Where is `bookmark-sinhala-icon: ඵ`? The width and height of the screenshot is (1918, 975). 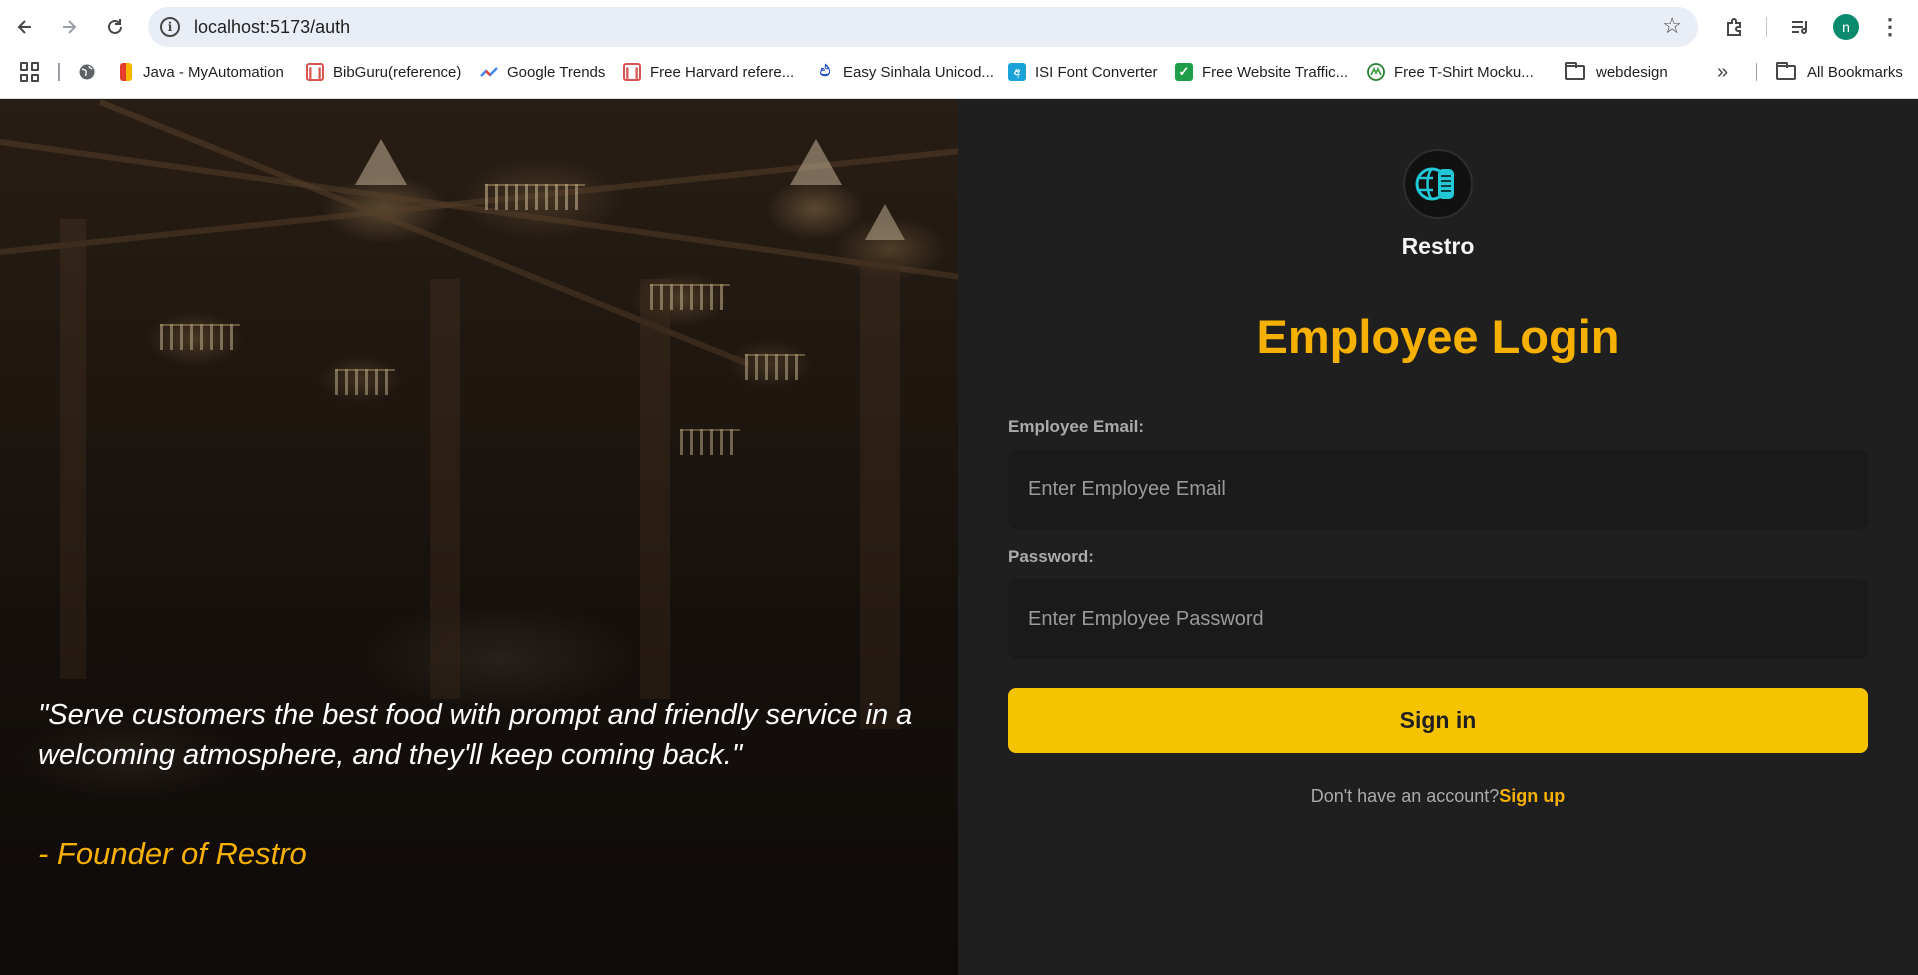
bookmark-sinhala-icon: ඵ is located at coordinates (825, 71).